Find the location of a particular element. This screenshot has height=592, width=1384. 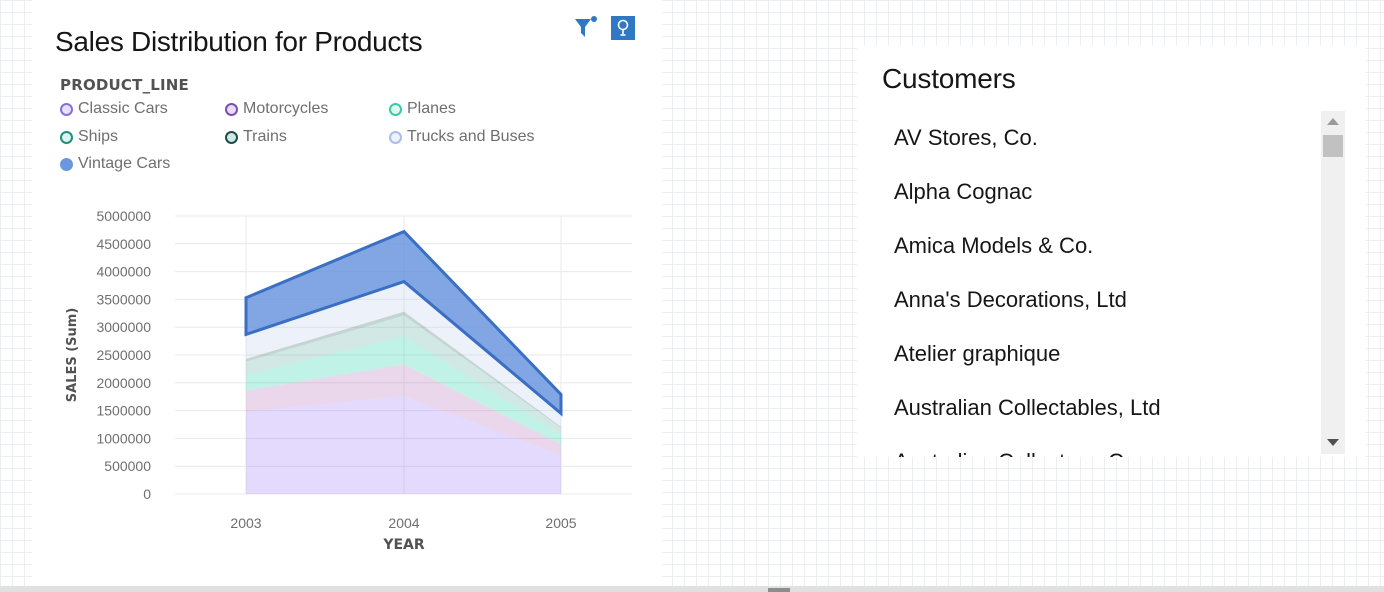

x-tick-label: 2004 is located at coordinates (403, 523).